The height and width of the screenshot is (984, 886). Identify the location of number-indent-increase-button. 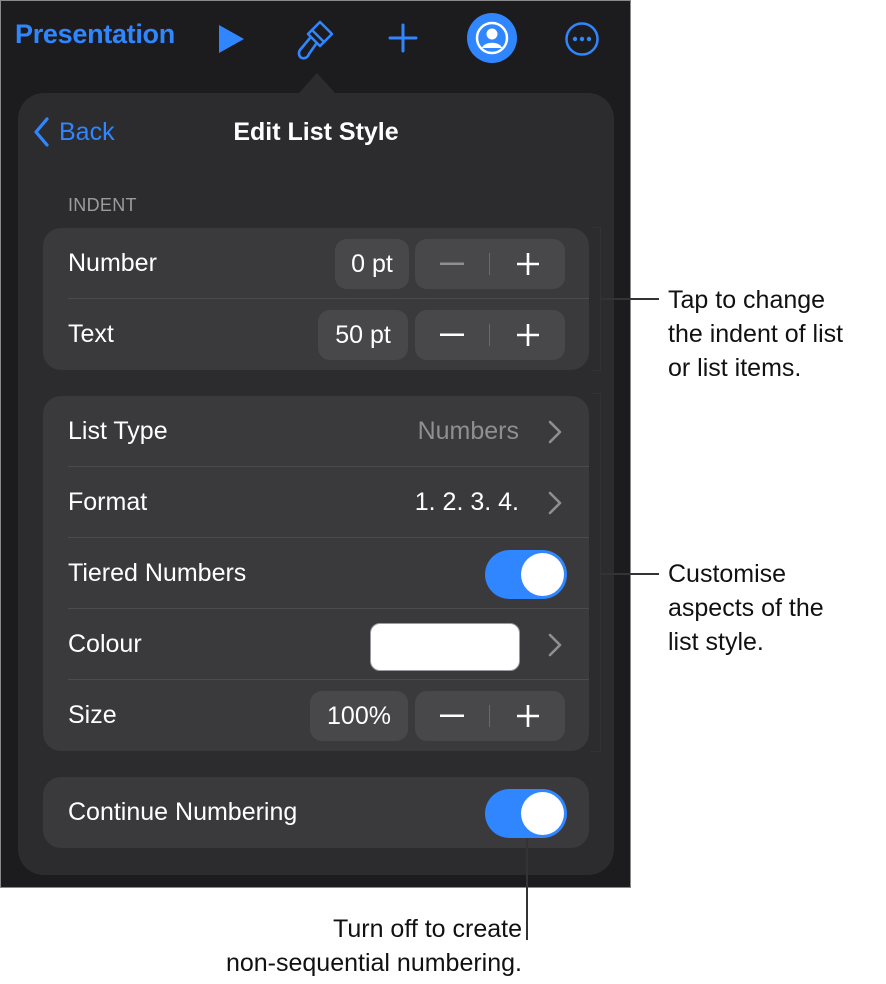
(528, 264).